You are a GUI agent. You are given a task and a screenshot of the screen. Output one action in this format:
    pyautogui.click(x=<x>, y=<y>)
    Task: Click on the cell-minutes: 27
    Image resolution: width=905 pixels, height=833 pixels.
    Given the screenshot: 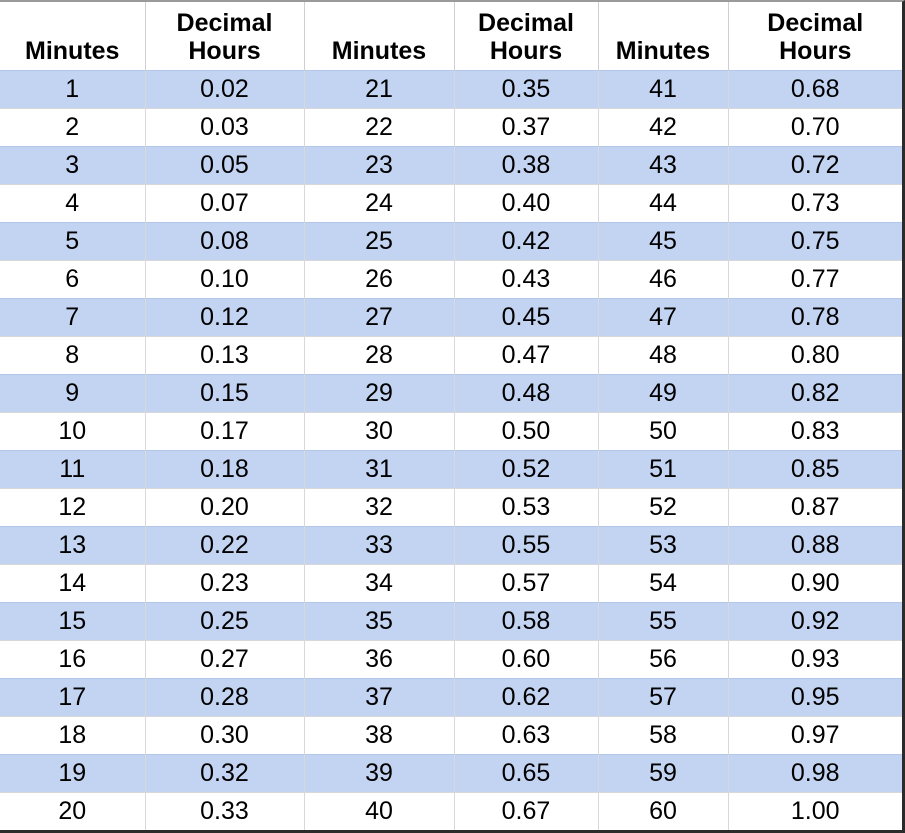 What is the action you would take?
    pyautogui.click(x=379, y=316)
    